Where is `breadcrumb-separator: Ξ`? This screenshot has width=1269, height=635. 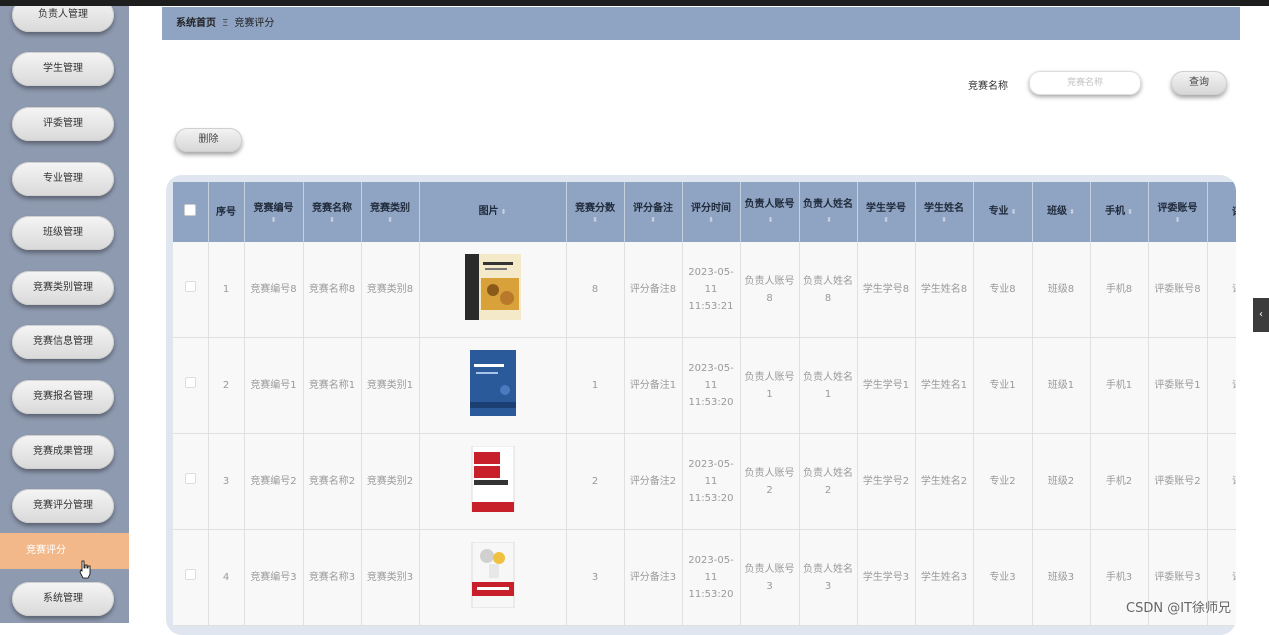 breadcrumb-separator: Ξ is located at coordinates (225, 23).